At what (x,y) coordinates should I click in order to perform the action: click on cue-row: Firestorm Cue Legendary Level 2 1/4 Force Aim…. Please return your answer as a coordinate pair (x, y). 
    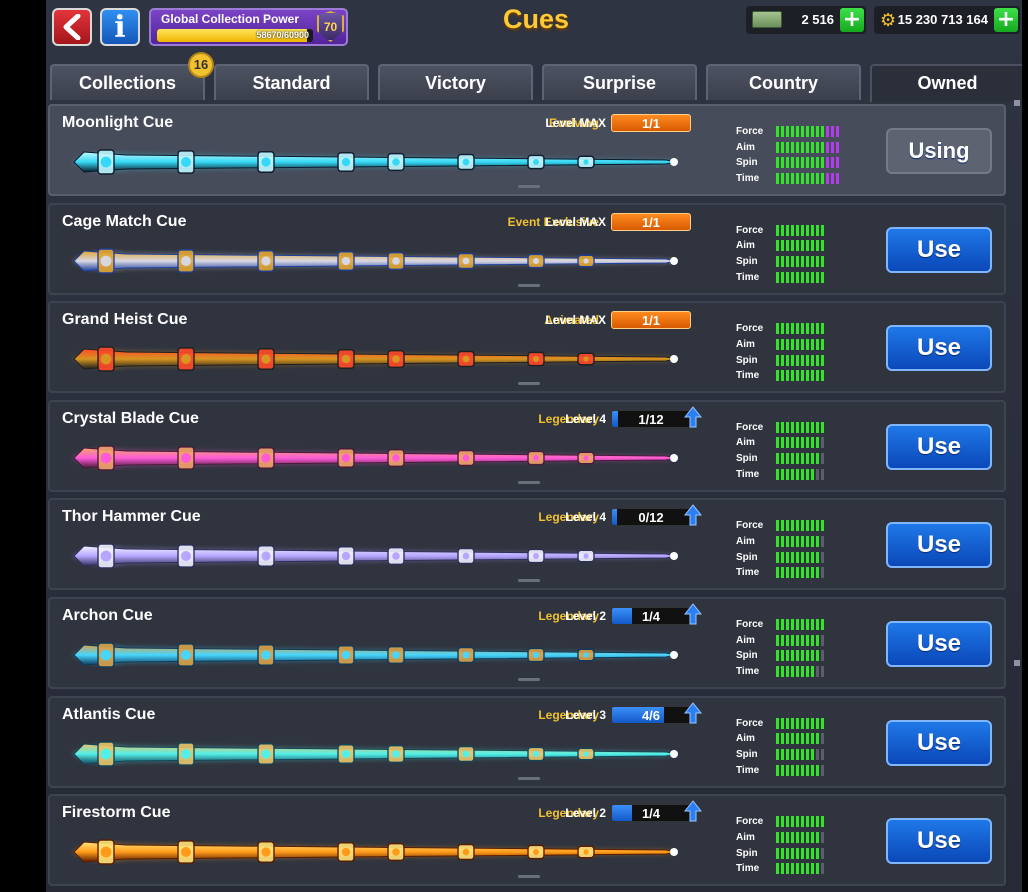
    Looking at the image, I should click on (527, 840).